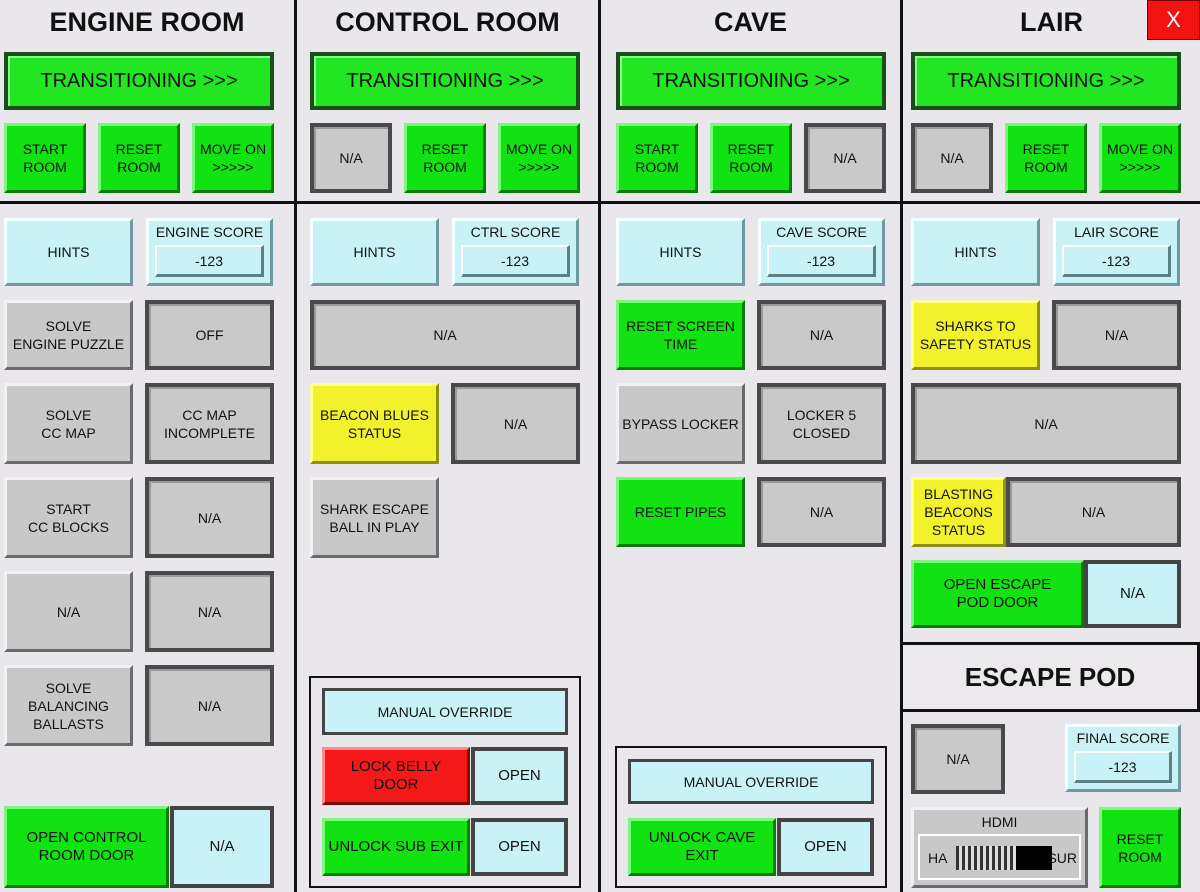 This screenshot has height=892, width=1200. I want to click on engine-status-button: TRANSITIONING >>>, so click(139, 81).